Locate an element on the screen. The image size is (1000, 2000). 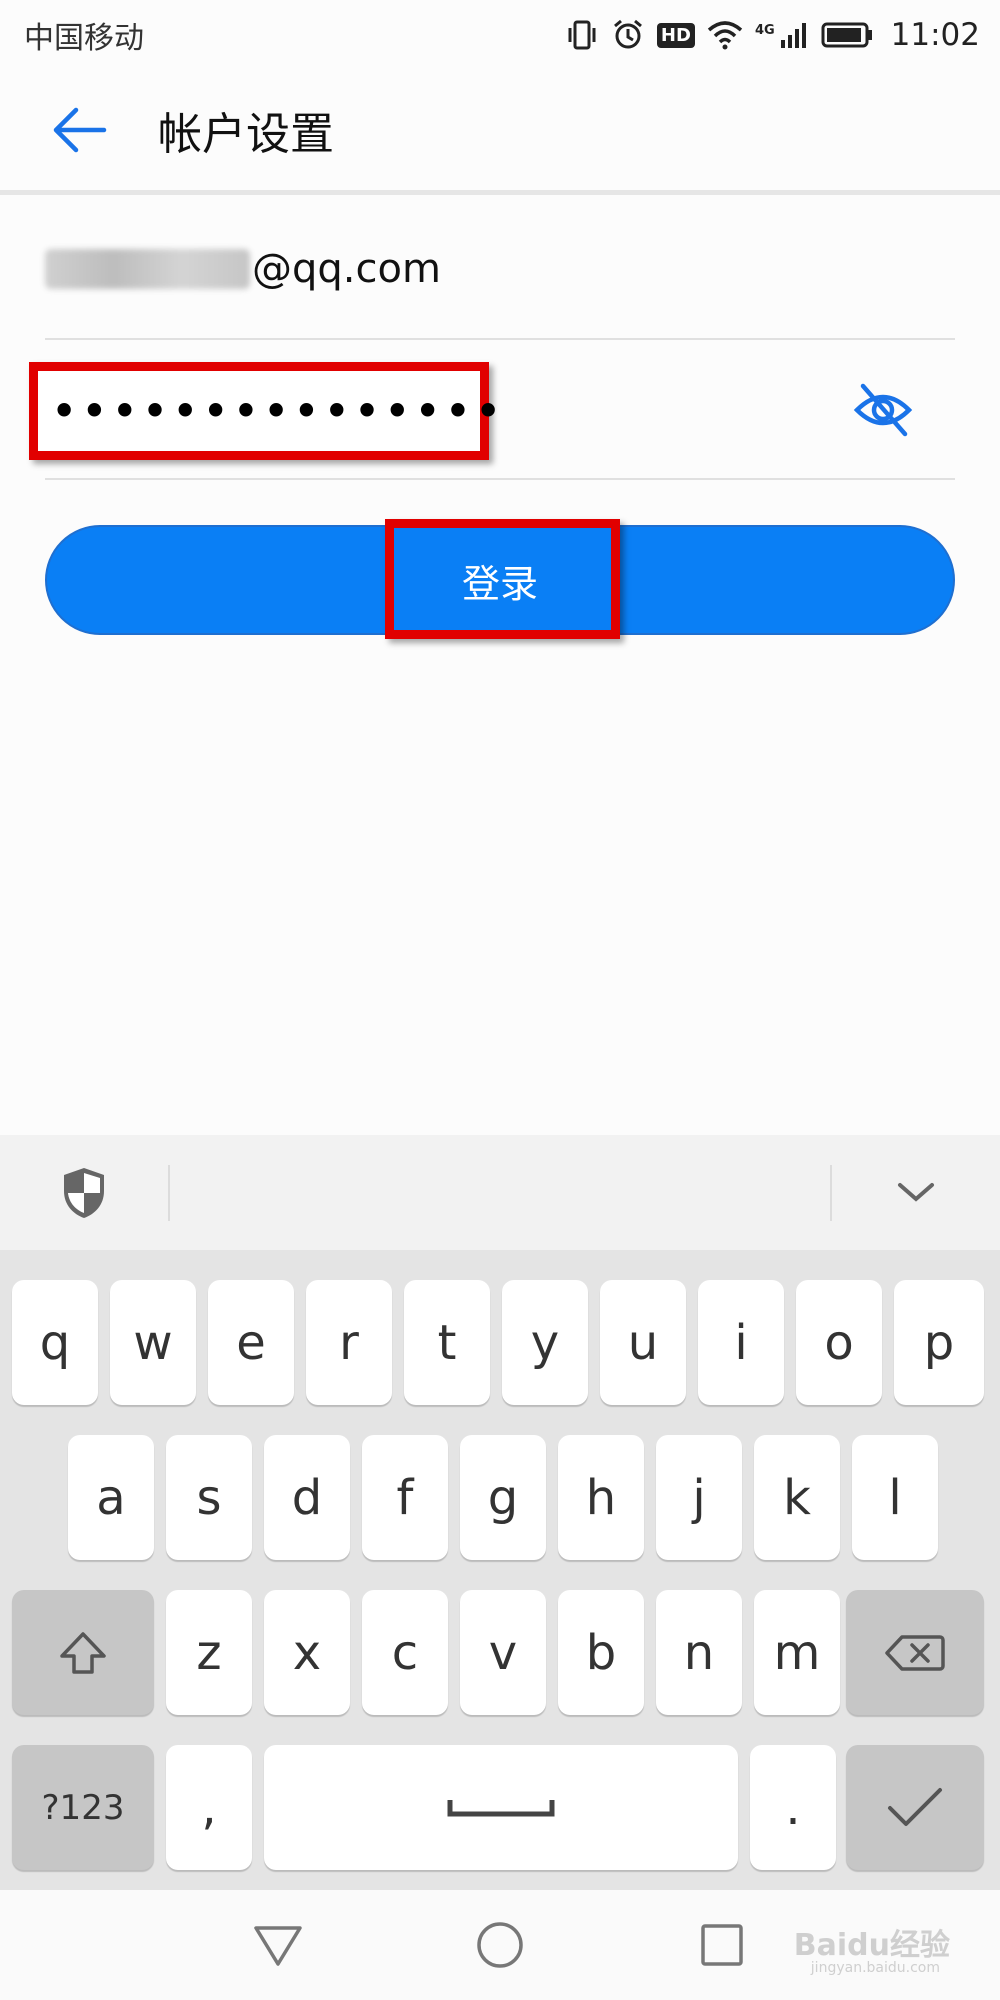
keyboard-collapse-button is located at coordinates (915, 1192).